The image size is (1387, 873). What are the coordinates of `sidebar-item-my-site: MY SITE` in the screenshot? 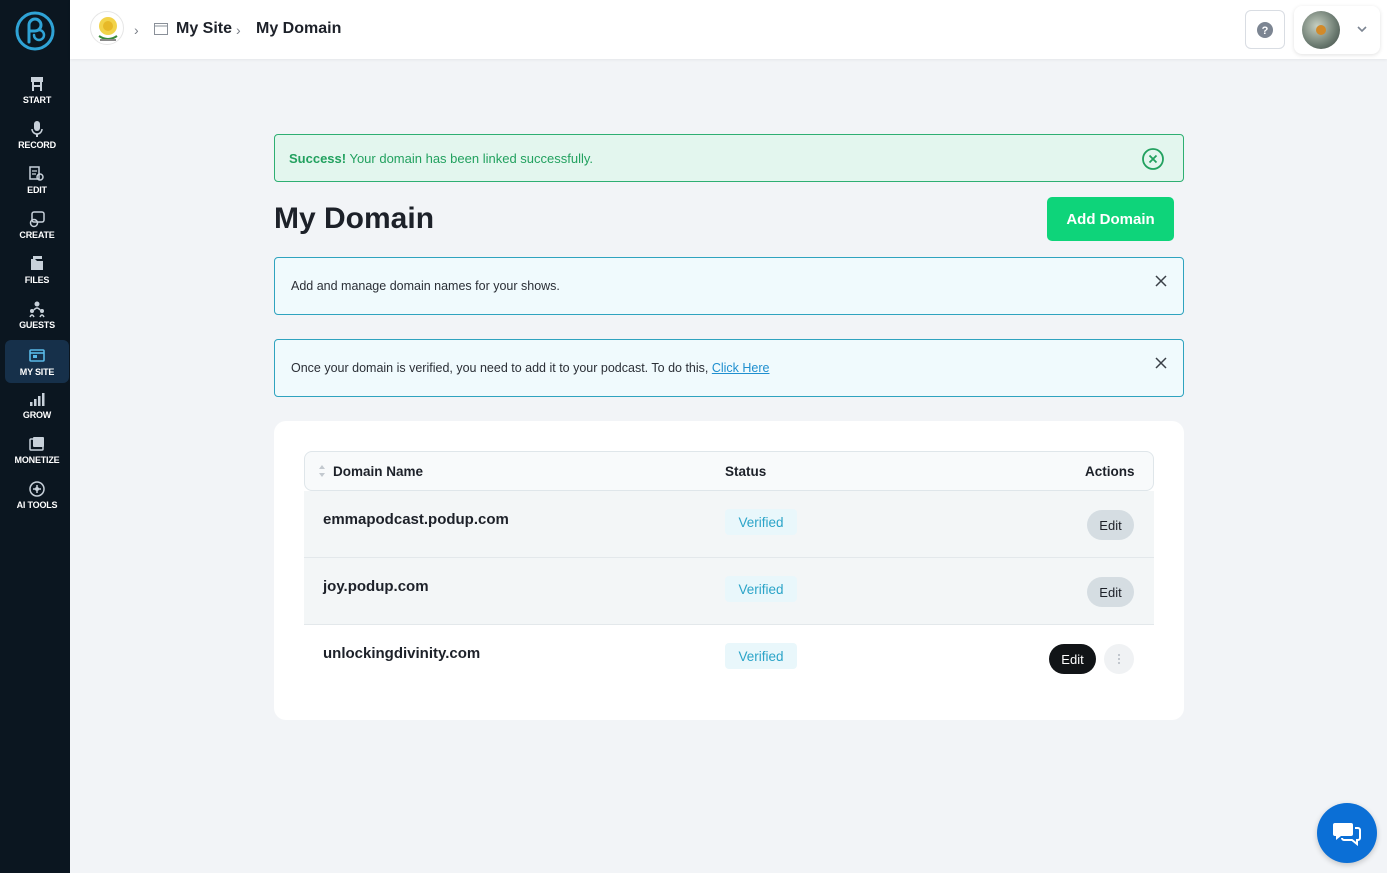 It's located at (37, 361).